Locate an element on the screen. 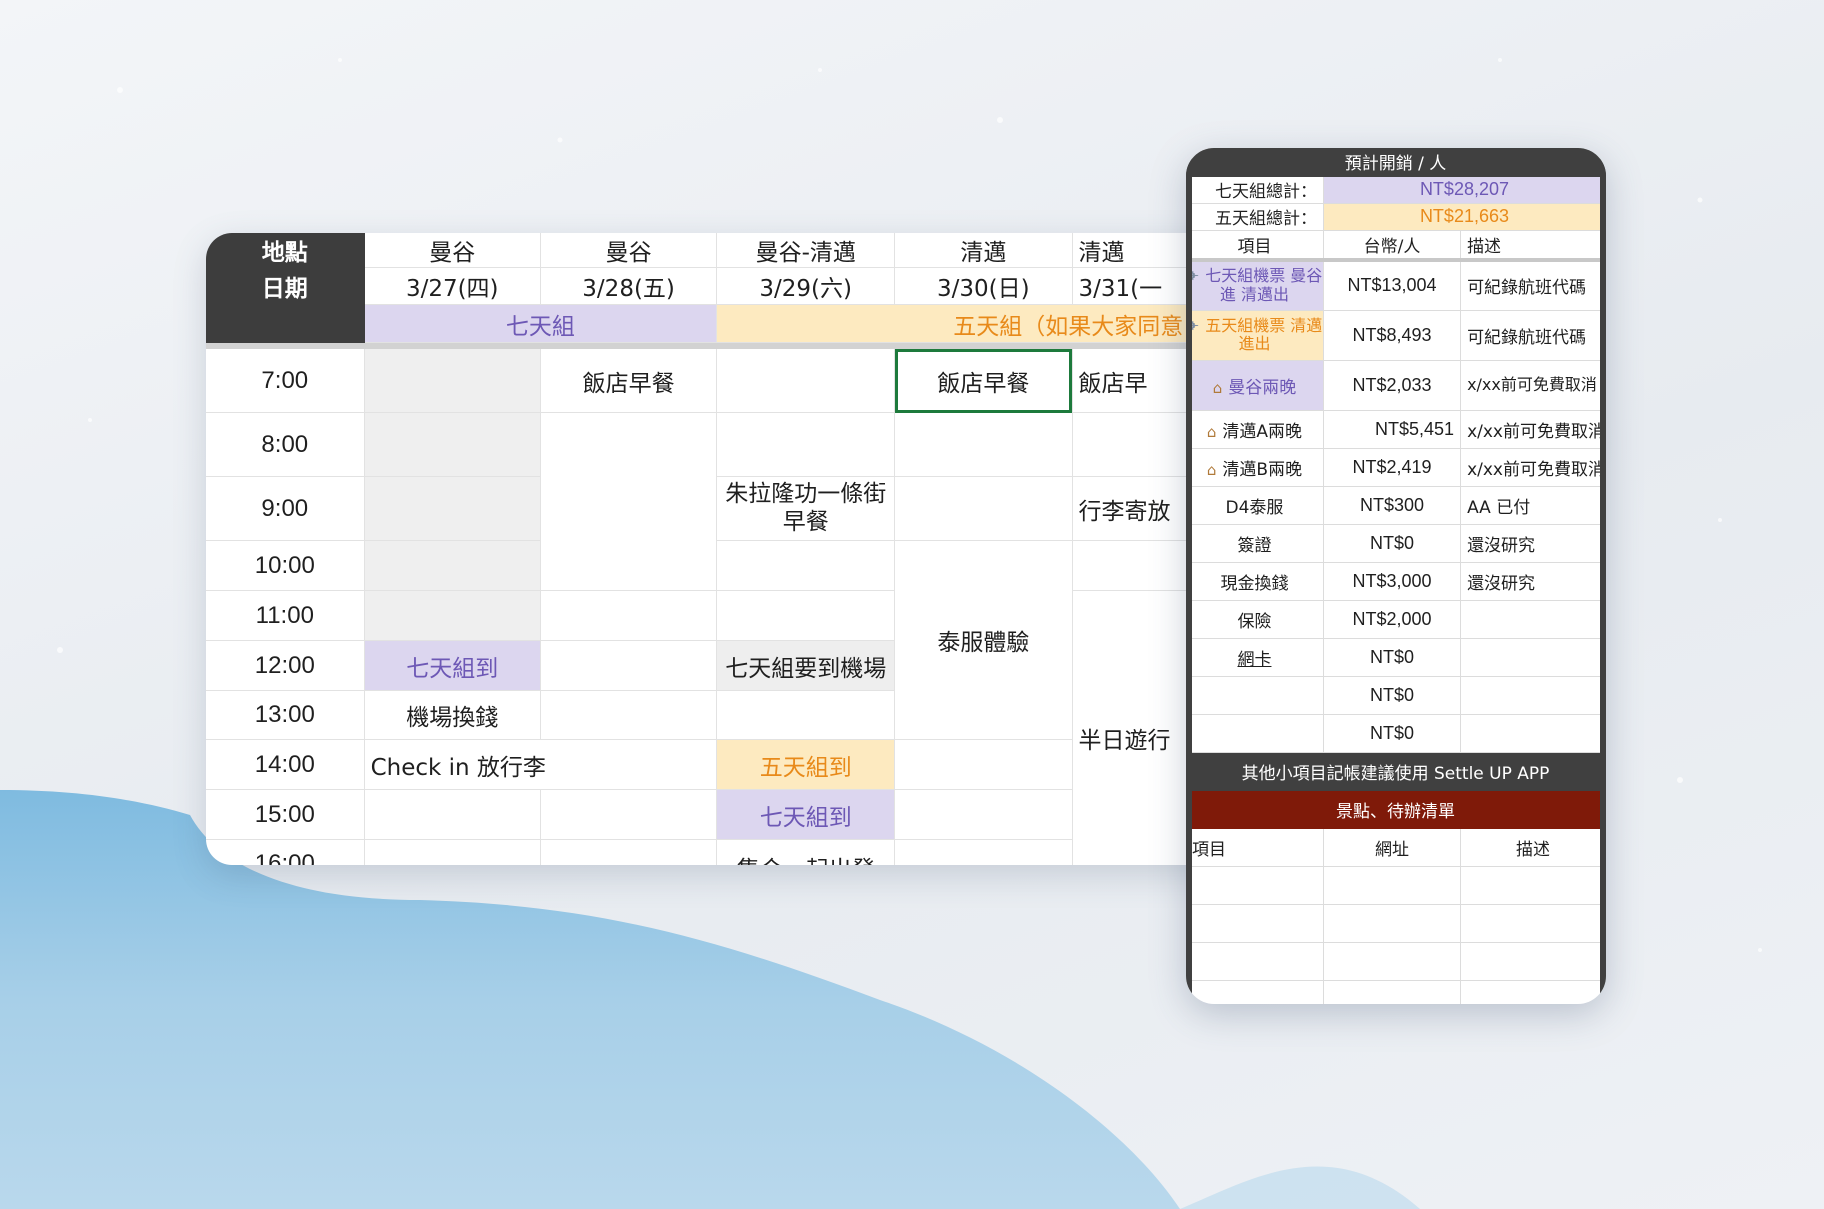  budget-price-cell: NT$2,033 is located at coordinates (1392, 385).